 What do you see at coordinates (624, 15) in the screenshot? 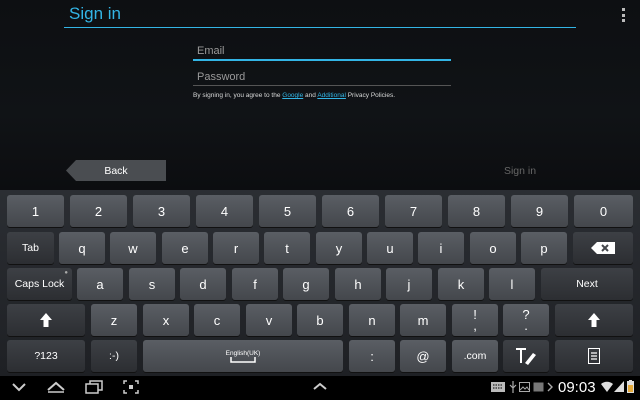
I see `overflow-menu-icon` at bounding box center [624, 15].